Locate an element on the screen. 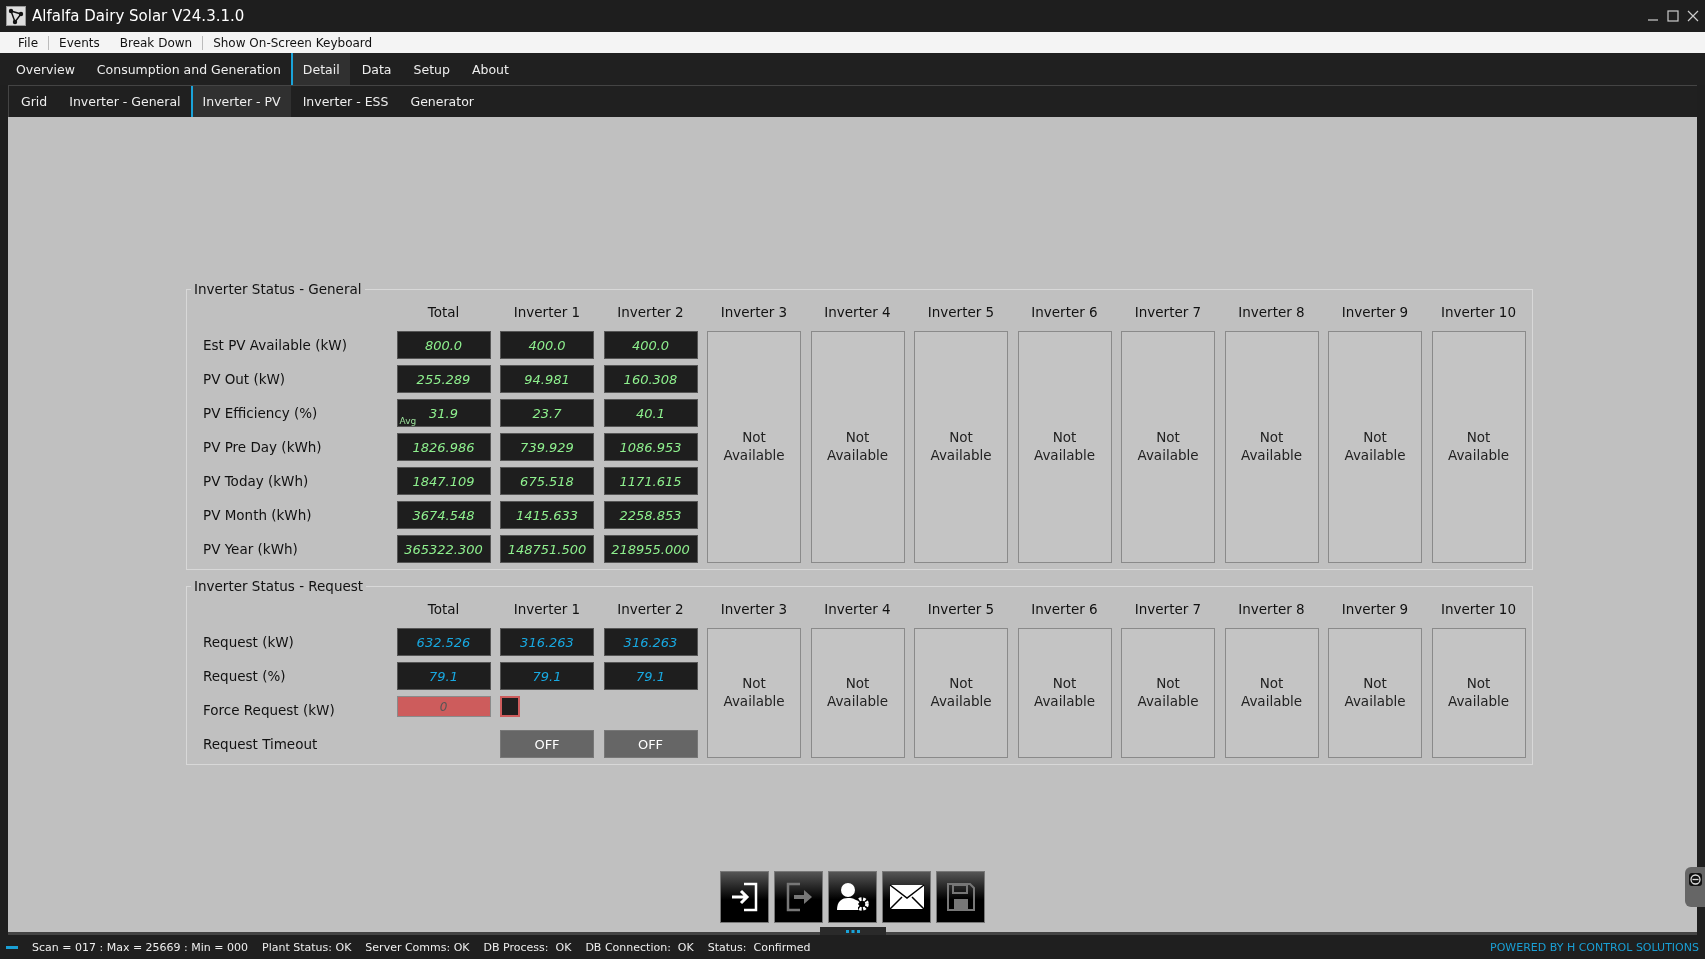 Image resolution: width=1705 pixels, height=959 pixels. tab: Setup is located at coordinates (430, 69).